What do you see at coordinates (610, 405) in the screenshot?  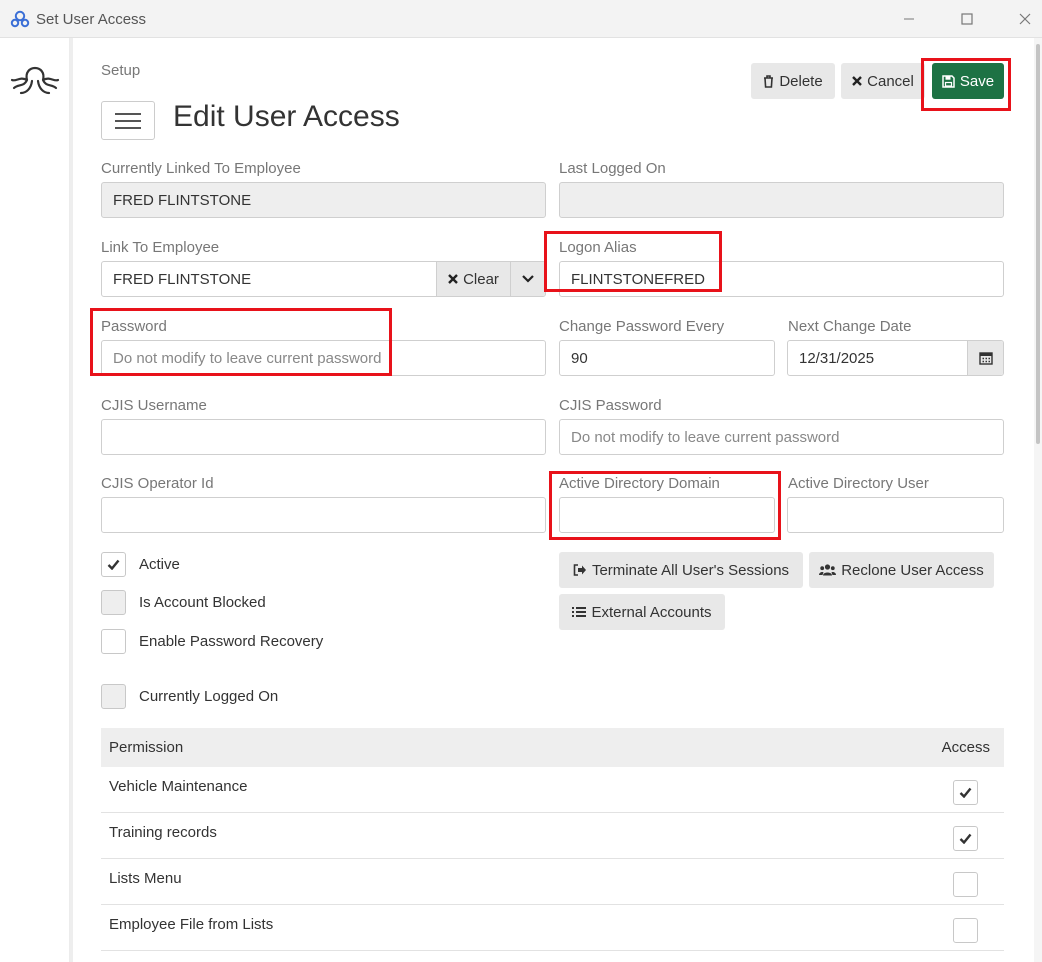 I see `cjis-password-label: CJIS Password` at bounding box center [610, 405].